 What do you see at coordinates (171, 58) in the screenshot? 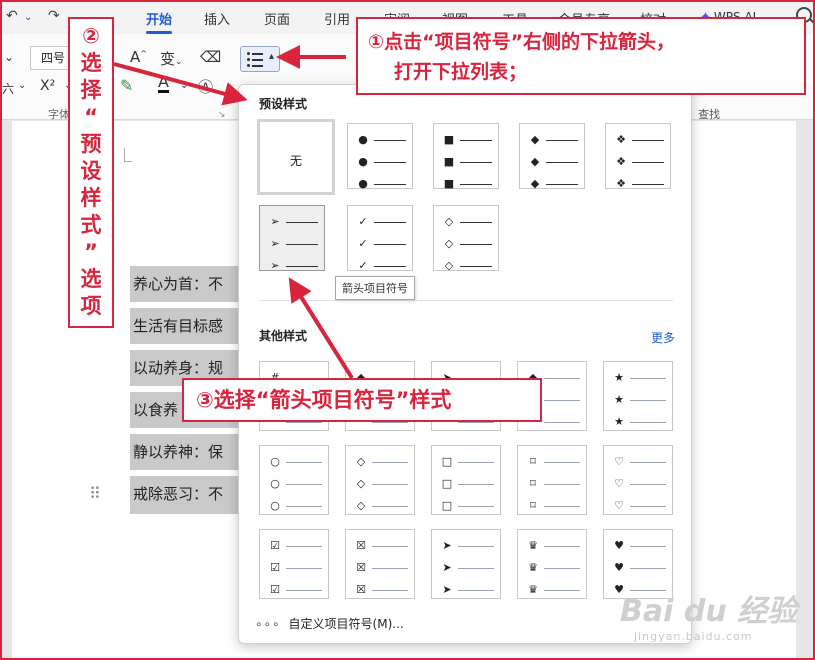
I see `phonetic-guide-button: 变⌄` at bounding box center [171, 58].